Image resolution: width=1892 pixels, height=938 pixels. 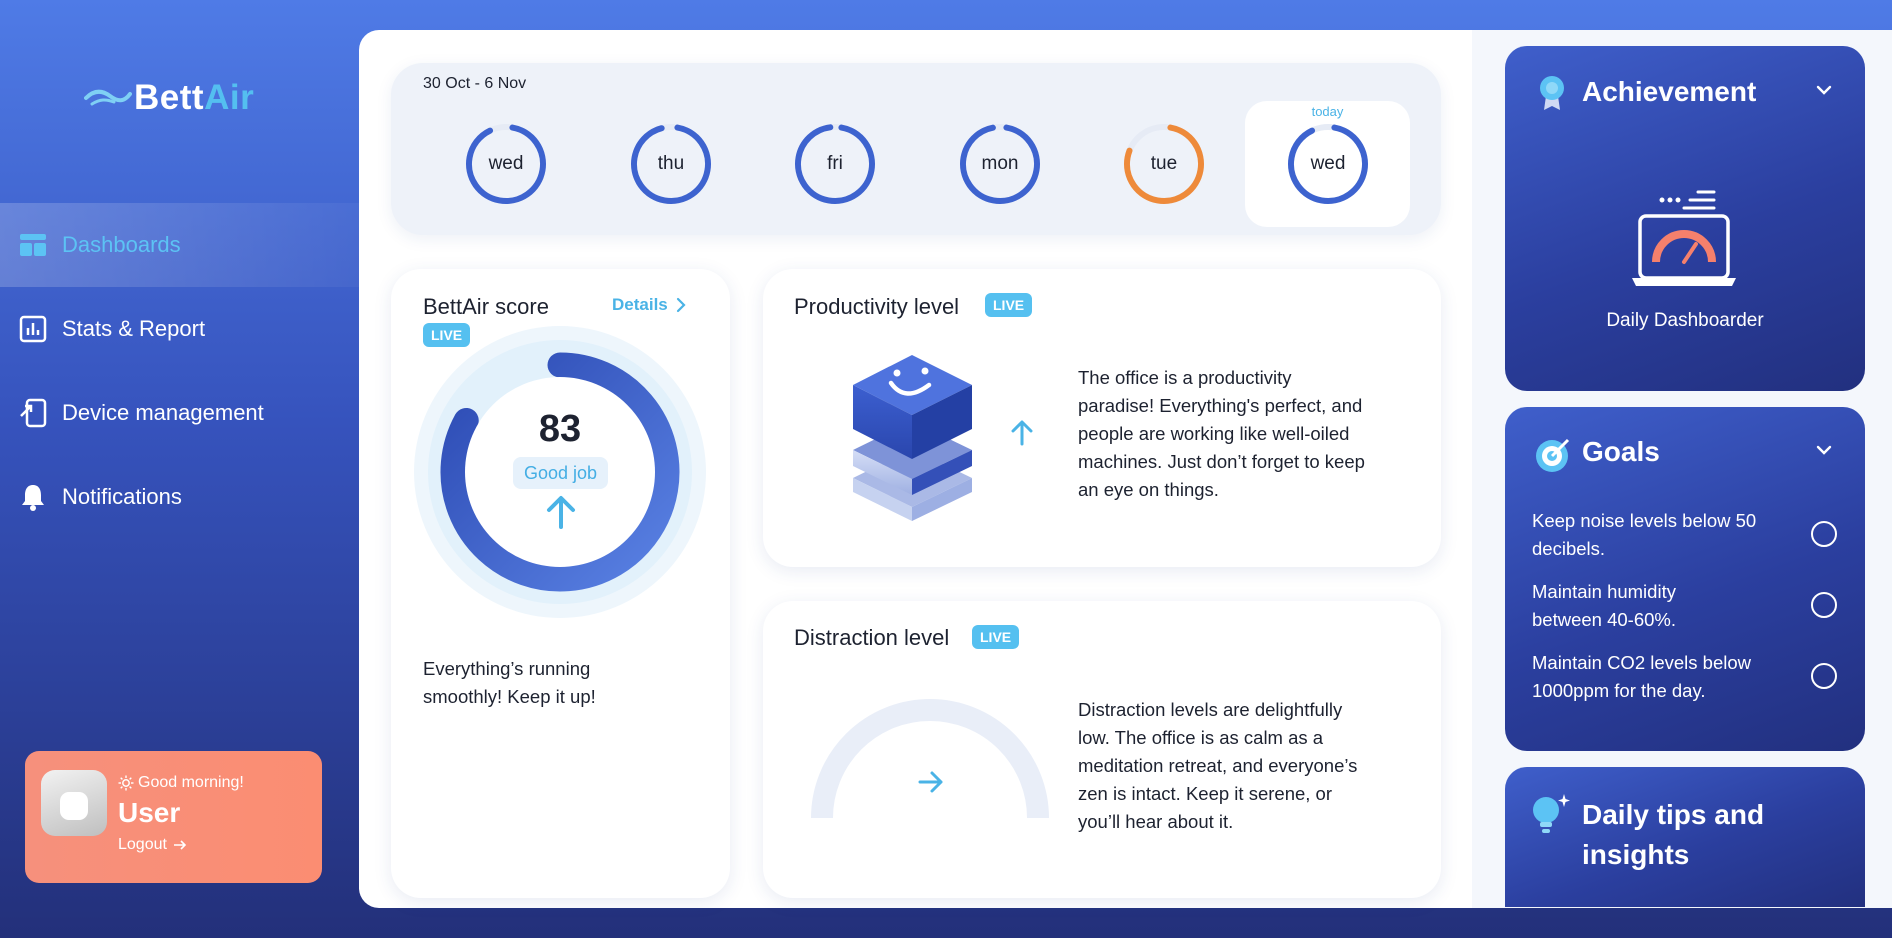 What do you see at coordinates (1604, 591) in the screenshot?
I see `goal-text-line: Maintain humidity` at bounding box center [1604, 591].